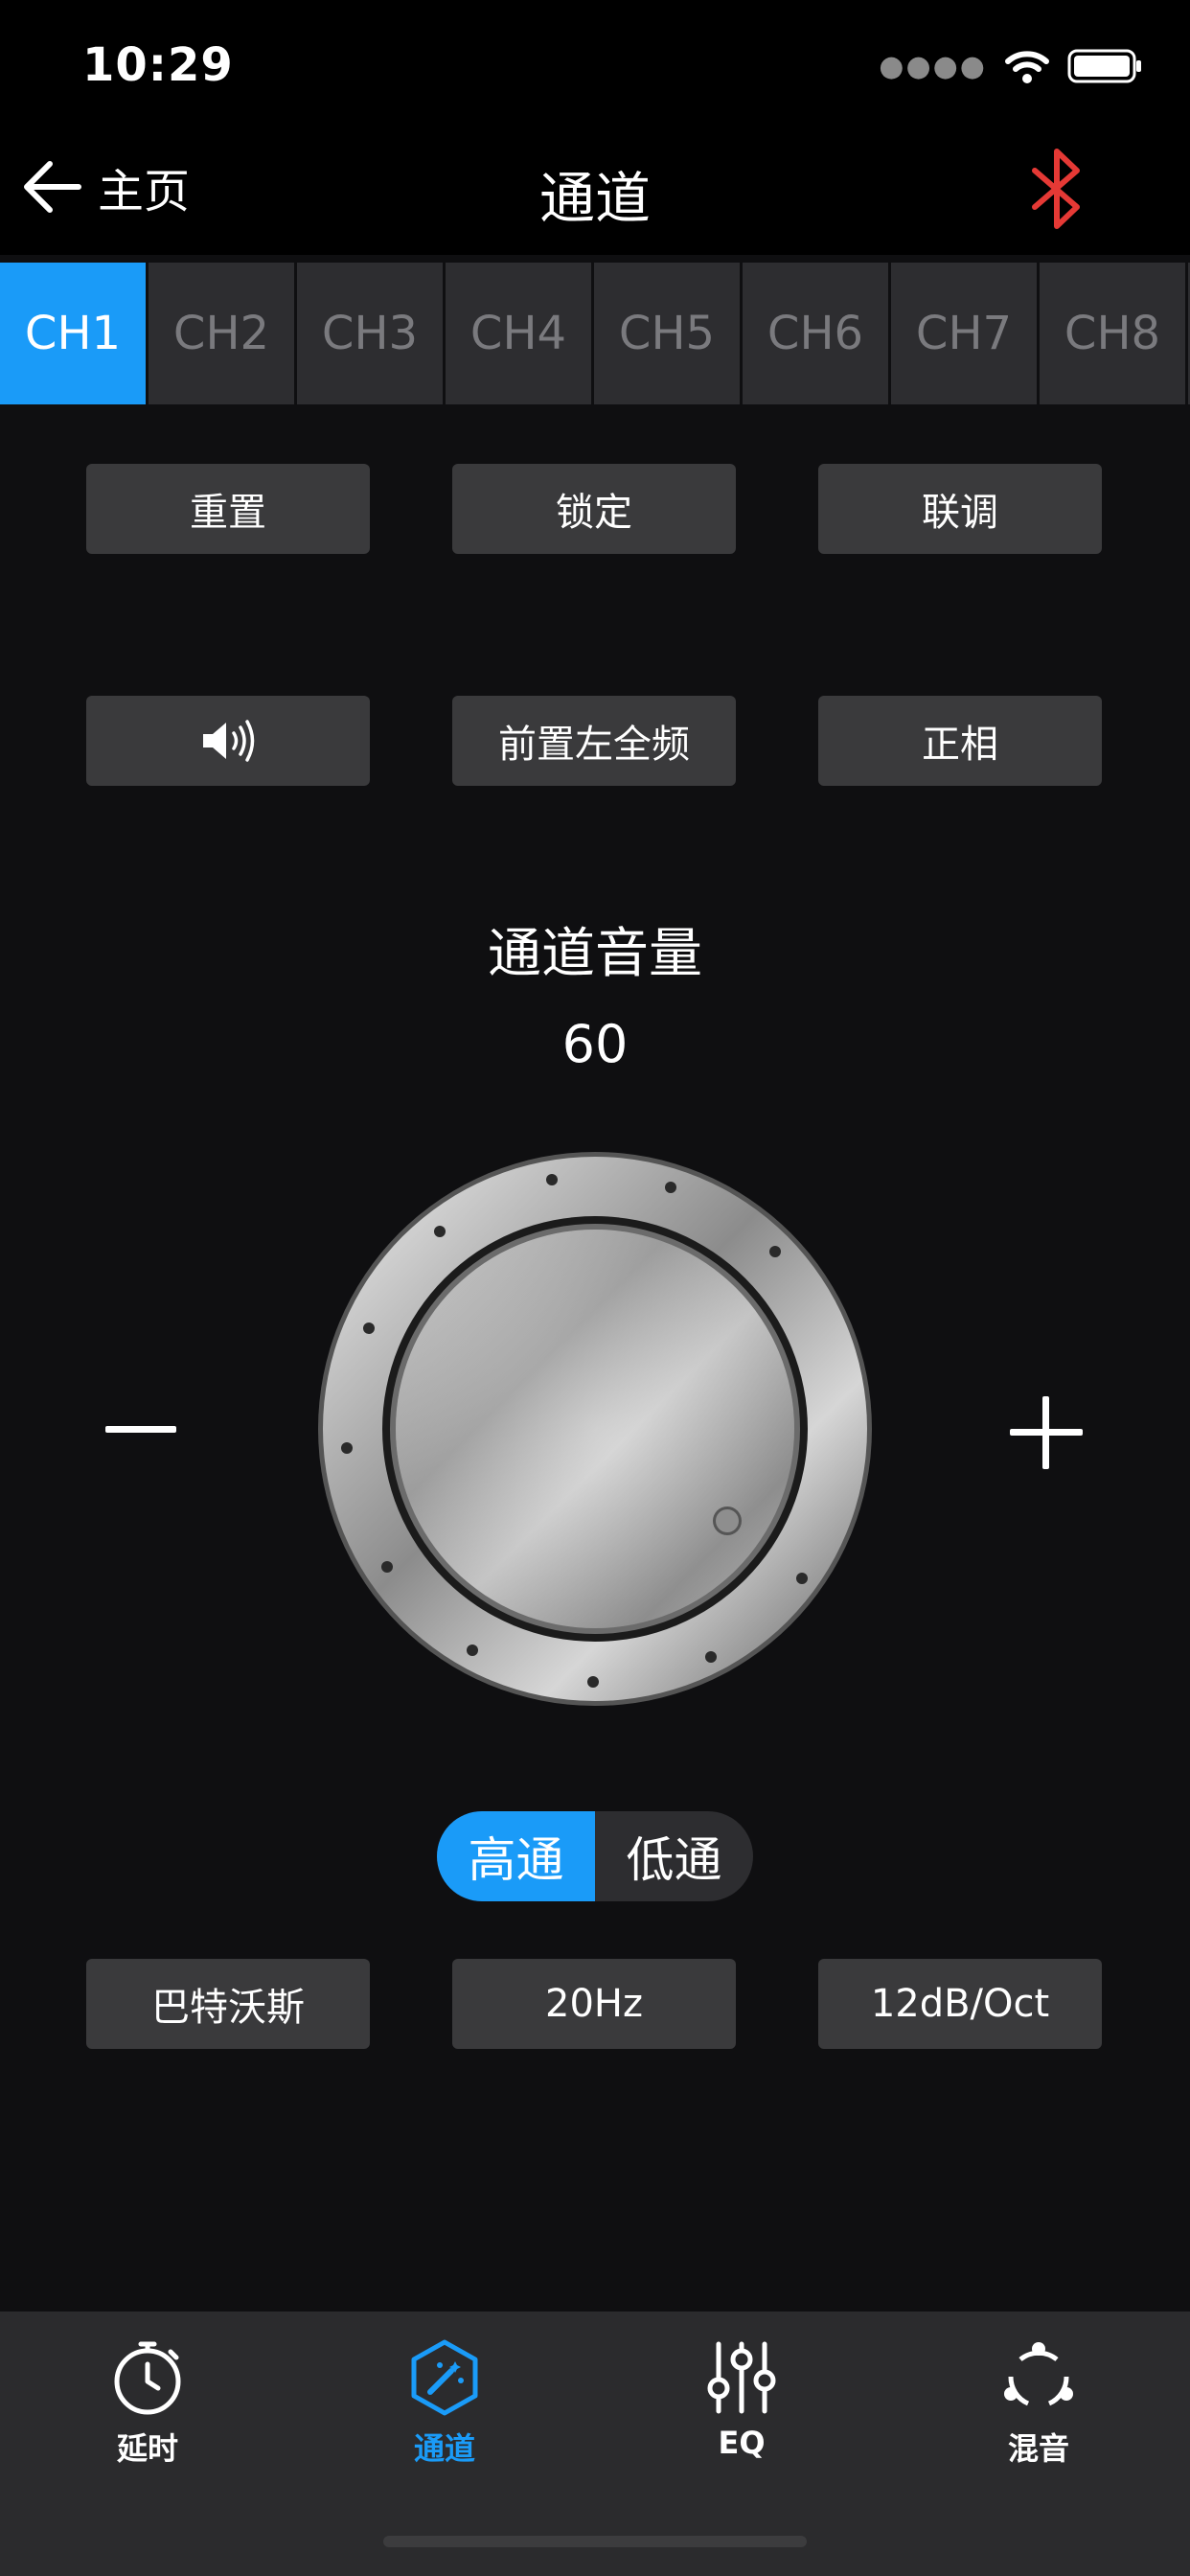 This screenshot has width=1190, height=2576. I want to click on tab-ch7: CH7, so click(966, 333).